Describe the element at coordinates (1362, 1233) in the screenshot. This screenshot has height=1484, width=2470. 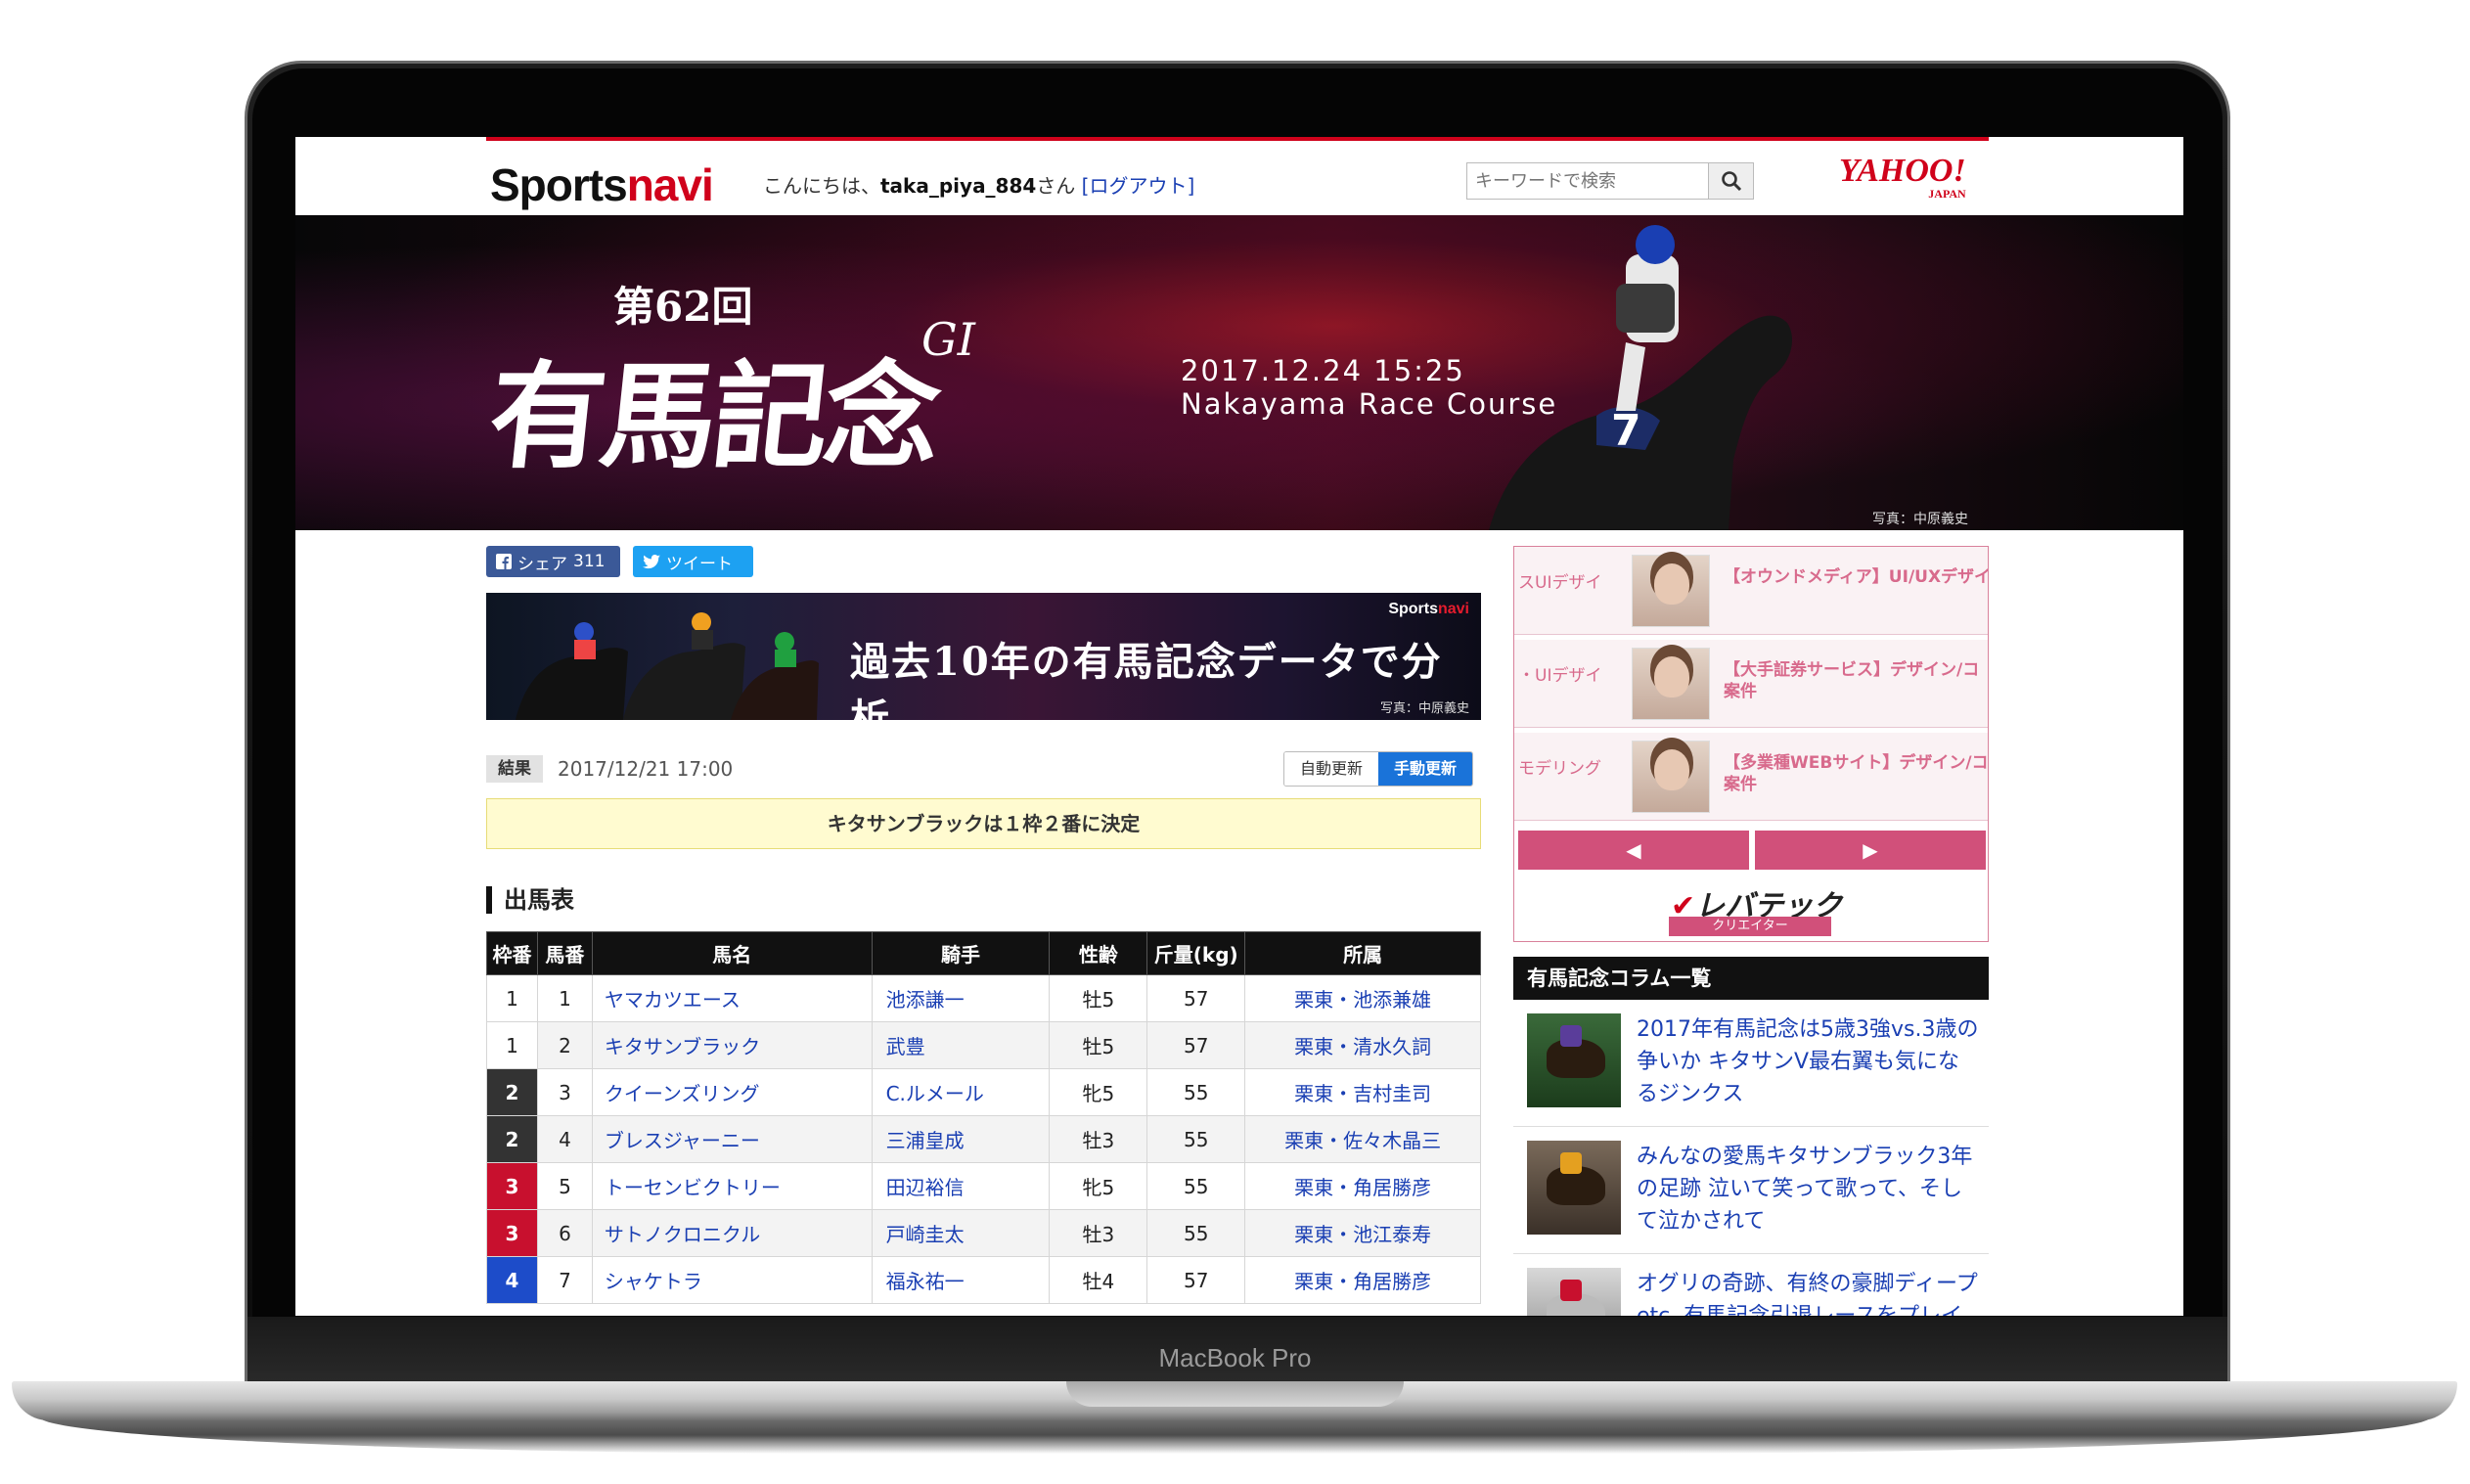
I see `stable-link: 栗東・池江泰寿` at that location.